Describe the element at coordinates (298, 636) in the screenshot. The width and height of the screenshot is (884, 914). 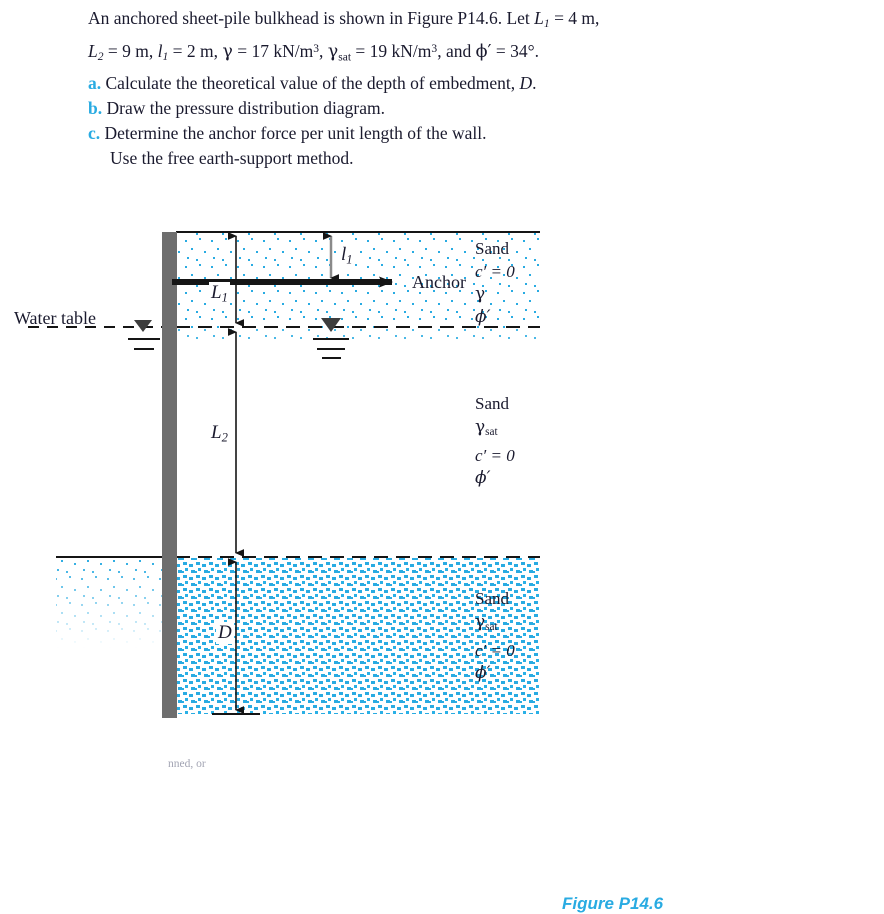
I see `soil-layer-lower-sand` at that location.